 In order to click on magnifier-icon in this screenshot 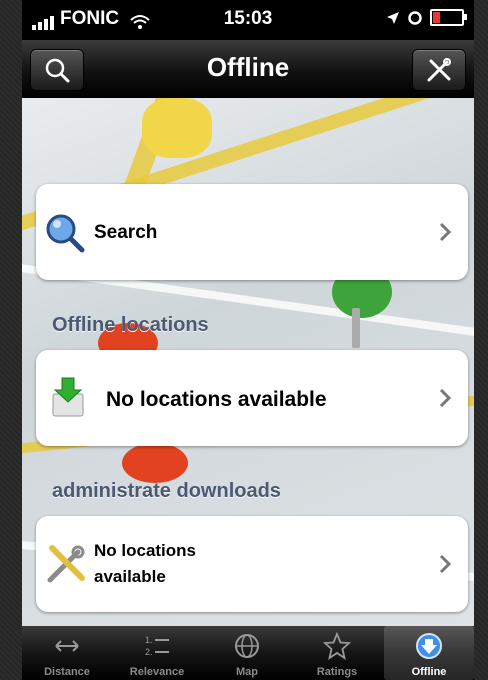, I will do `click(65, 233)`.